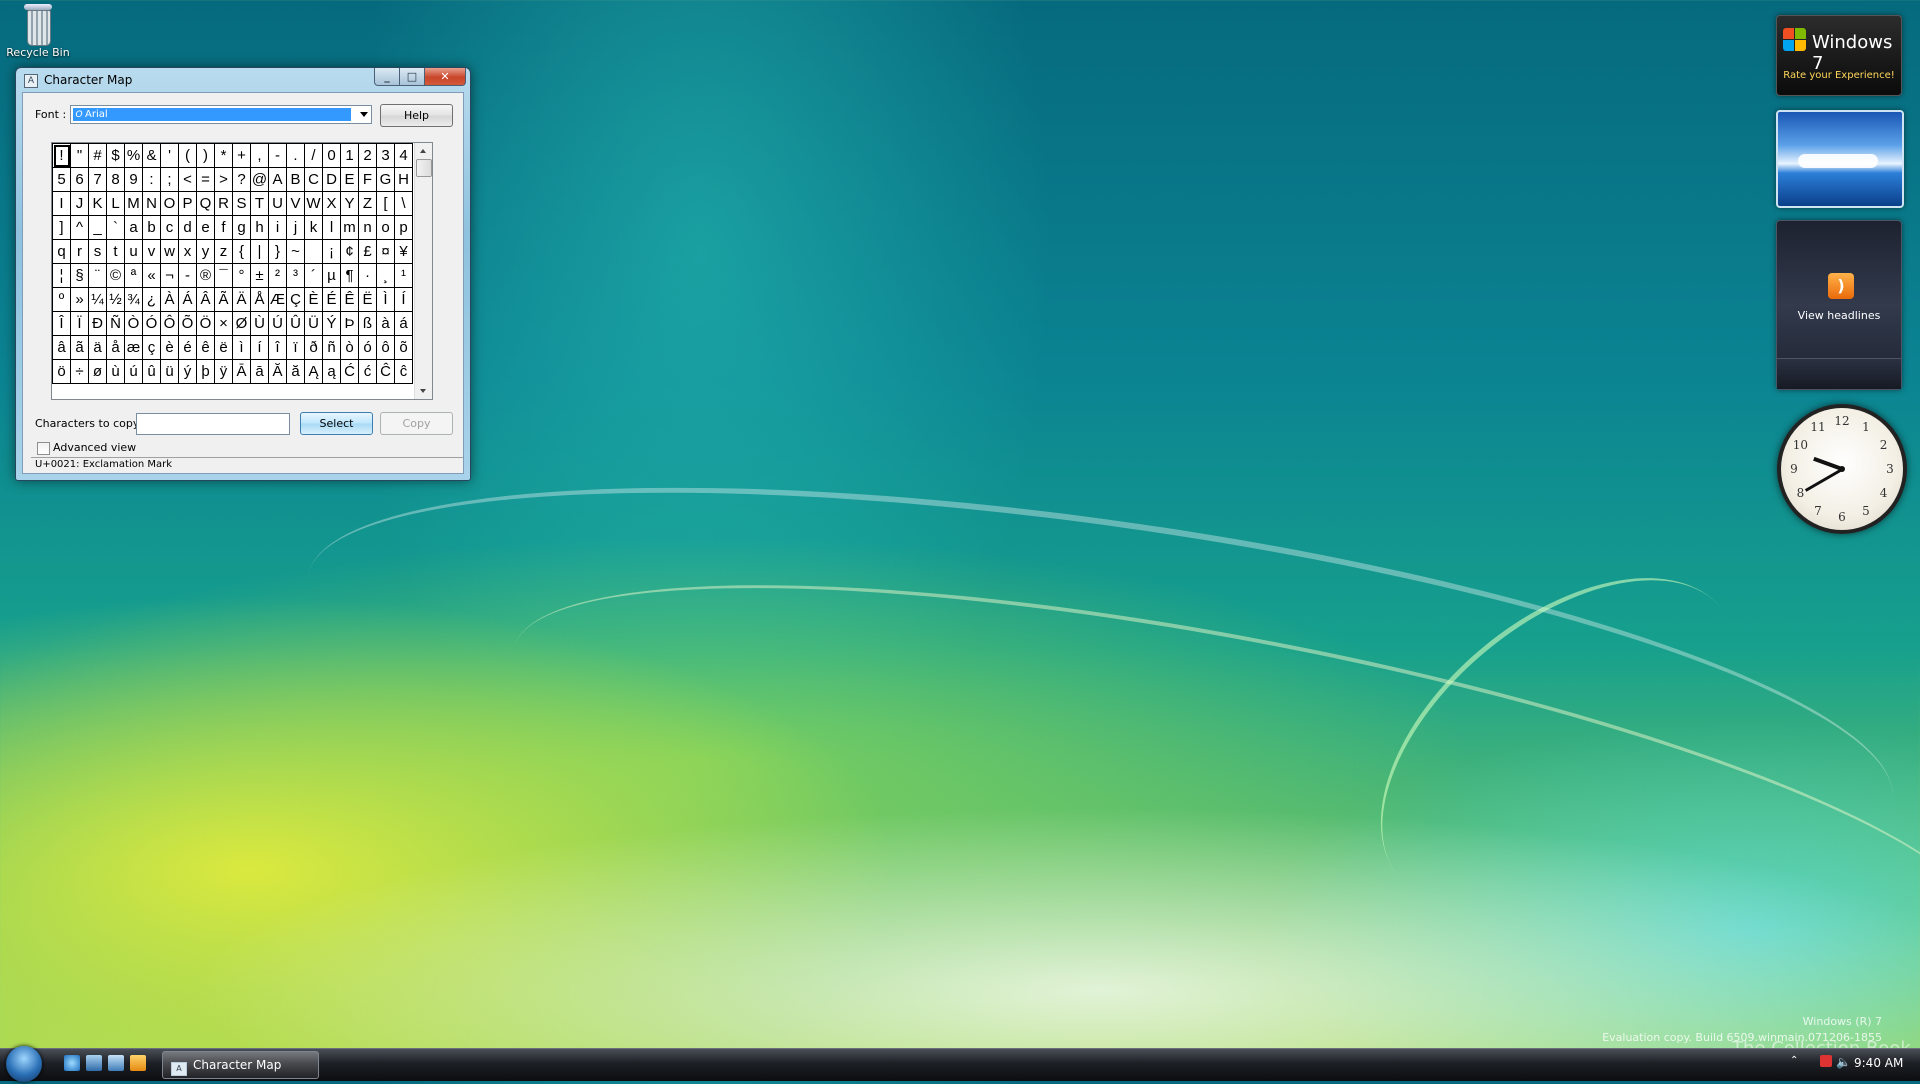 The width and height of the screenshot is (1920, 1084). Describe the element at coordinates (187, 203) in the screenshot. I see `character-cell: P` at that location.